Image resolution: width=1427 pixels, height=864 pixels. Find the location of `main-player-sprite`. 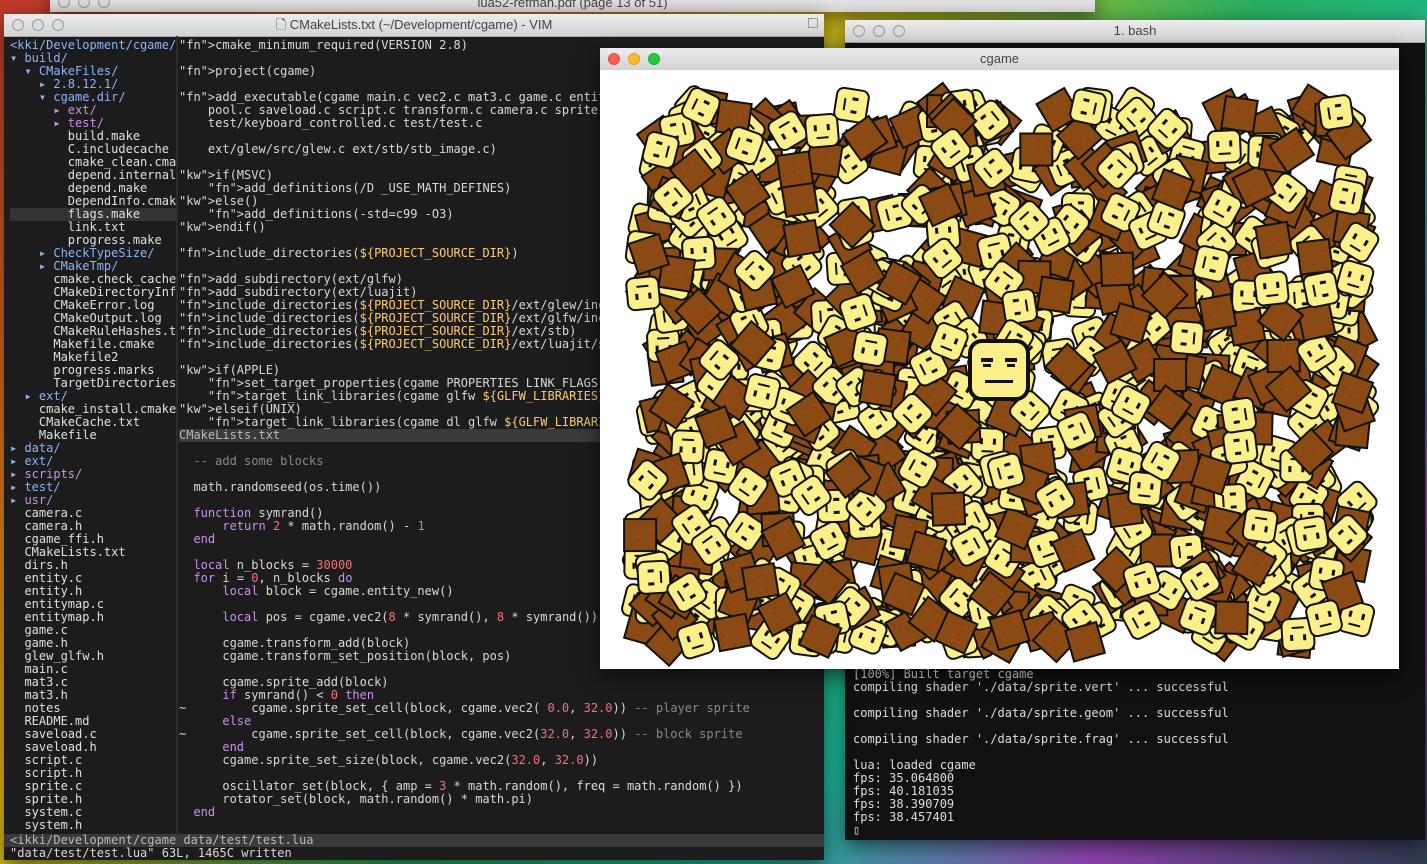

main-player-sprite is located at coordinates (999, 370).